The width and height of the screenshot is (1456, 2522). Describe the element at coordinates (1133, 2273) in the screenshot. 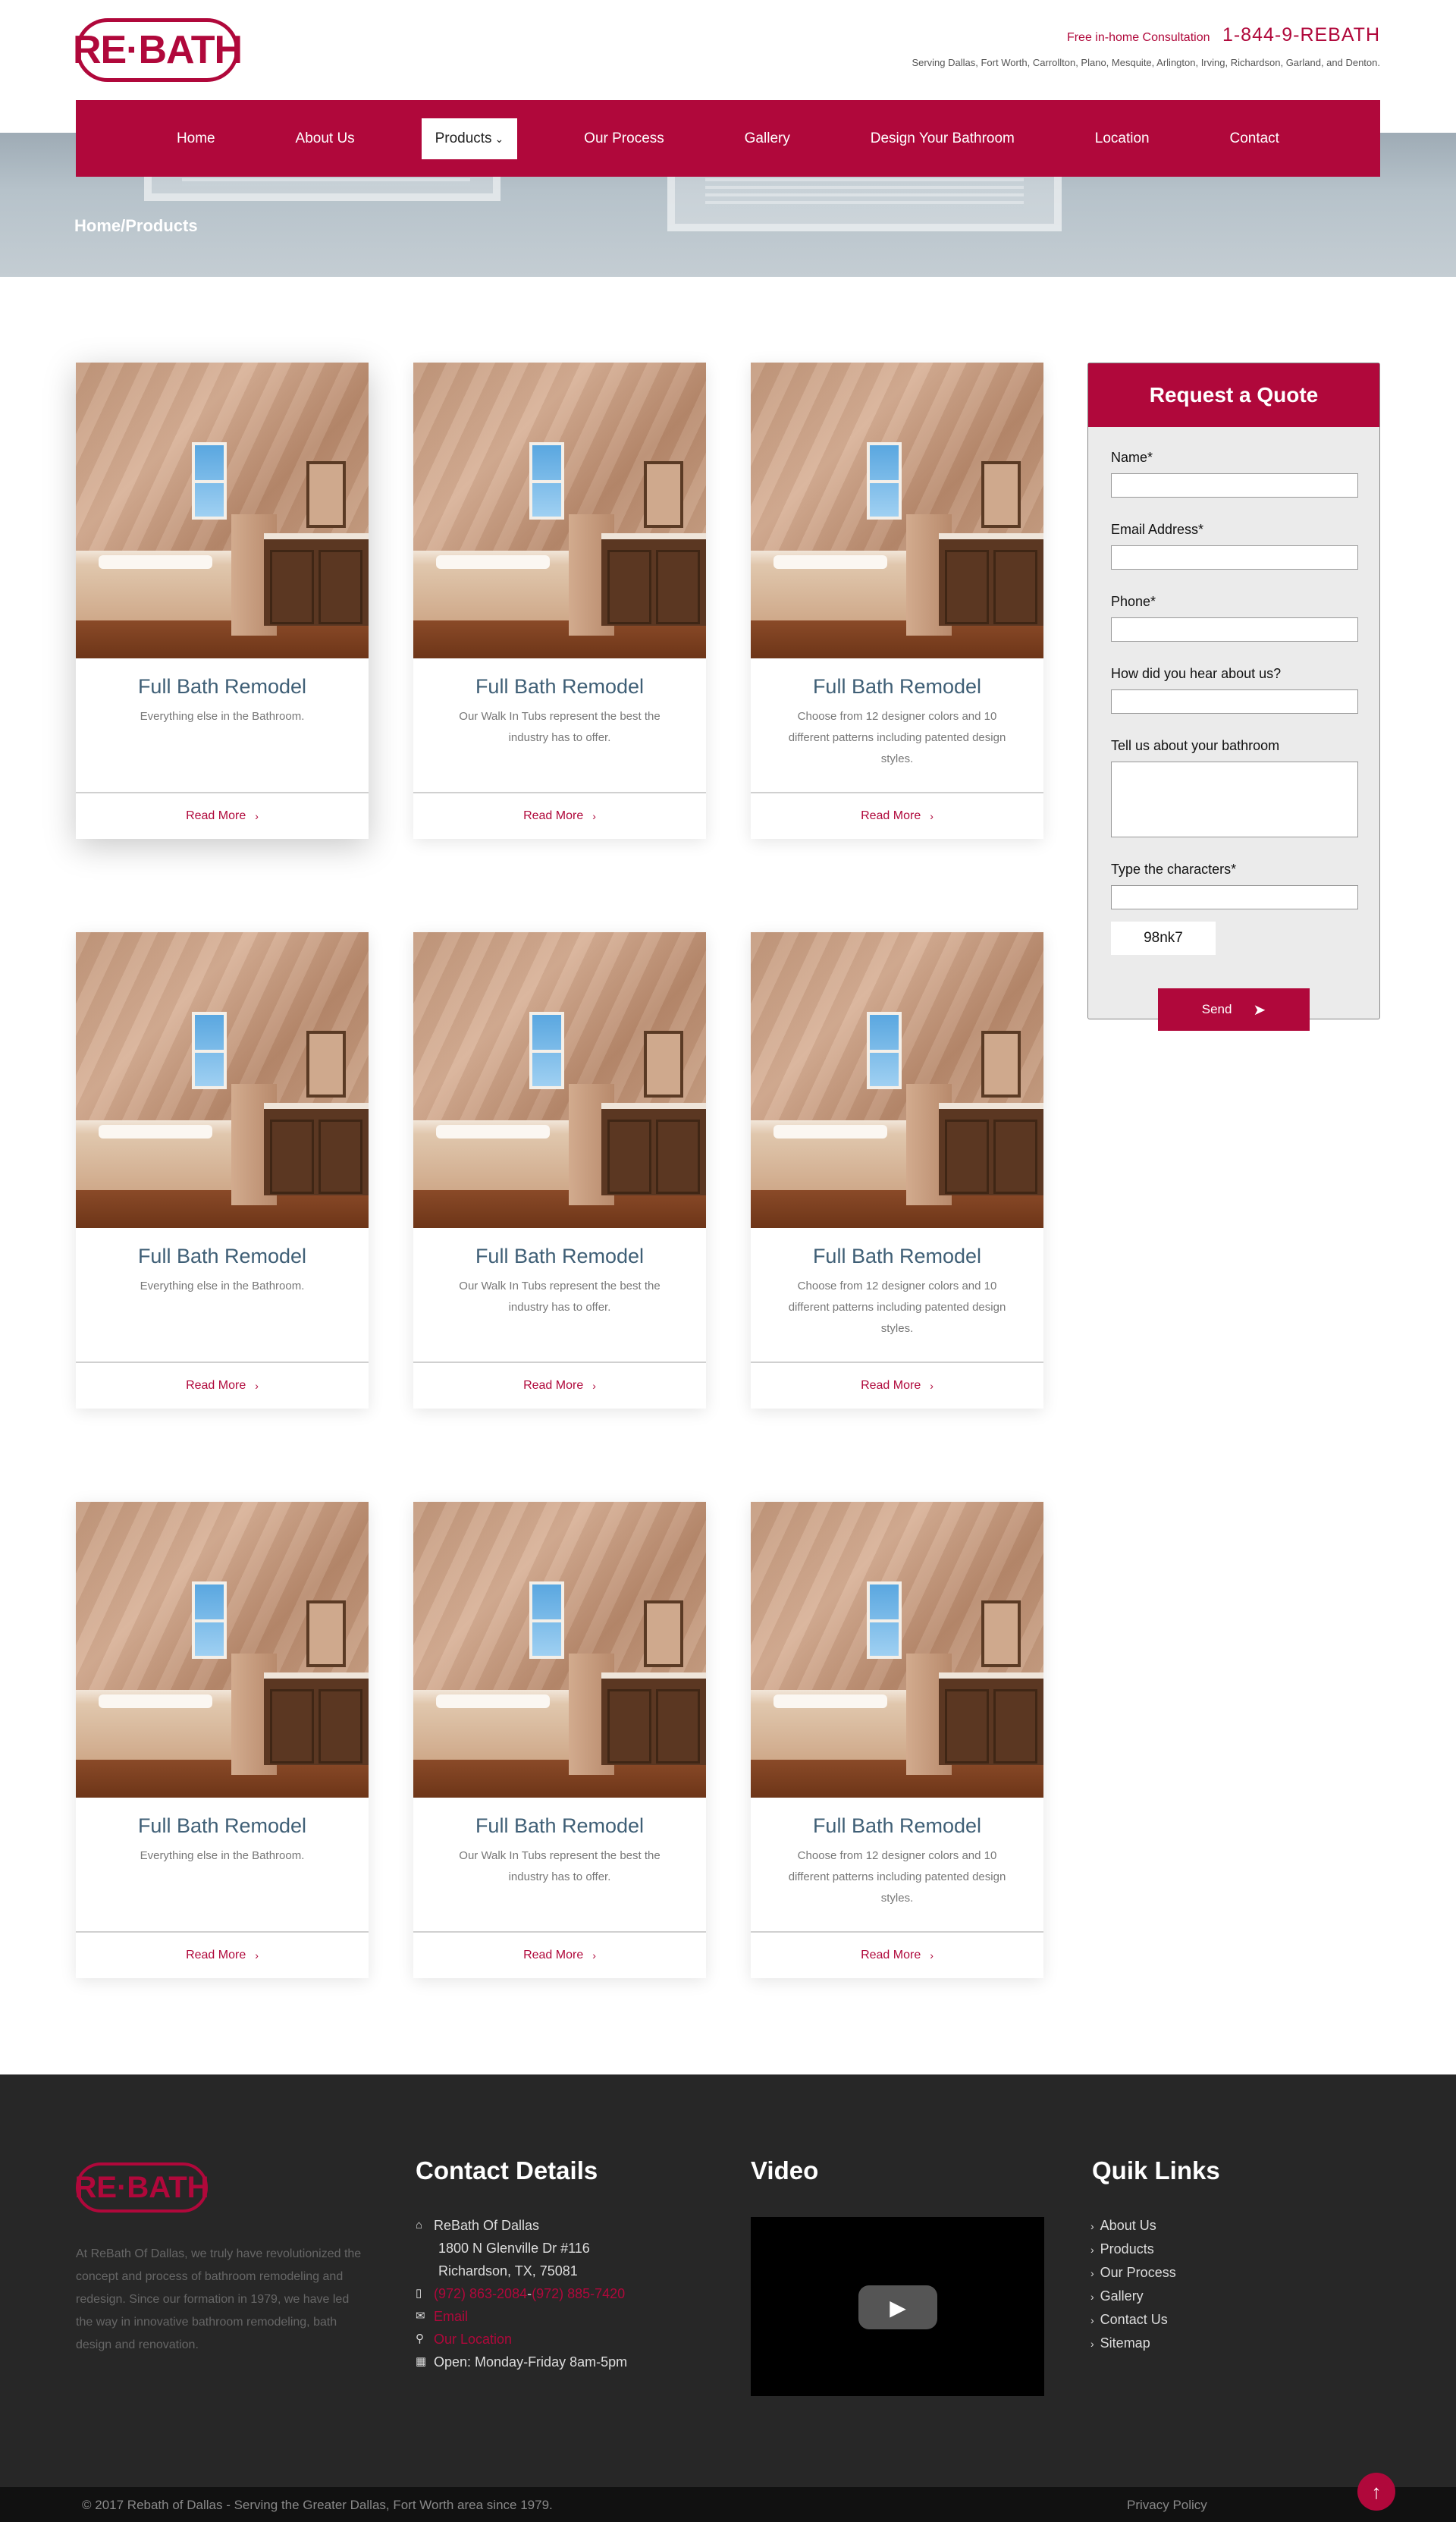

I see `quick-link-our-process: › Our Process` at that location.